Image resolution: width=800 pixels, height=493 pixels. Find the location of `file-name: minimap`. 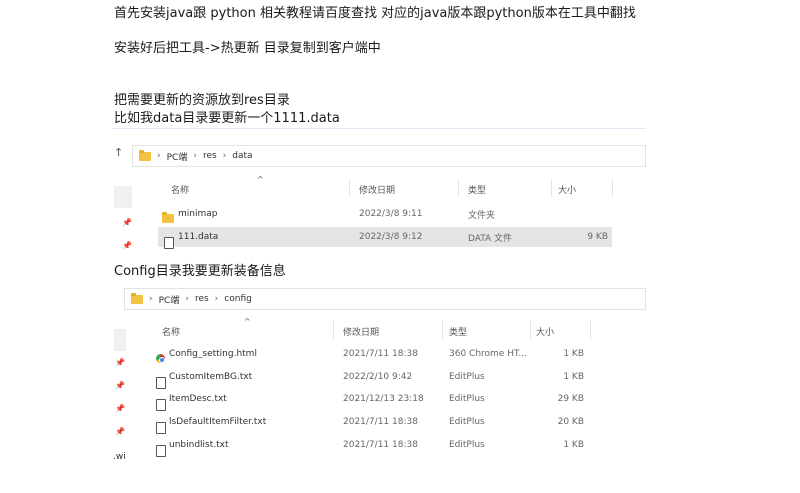

file-name: minimap is located at coordinates (198, 214).